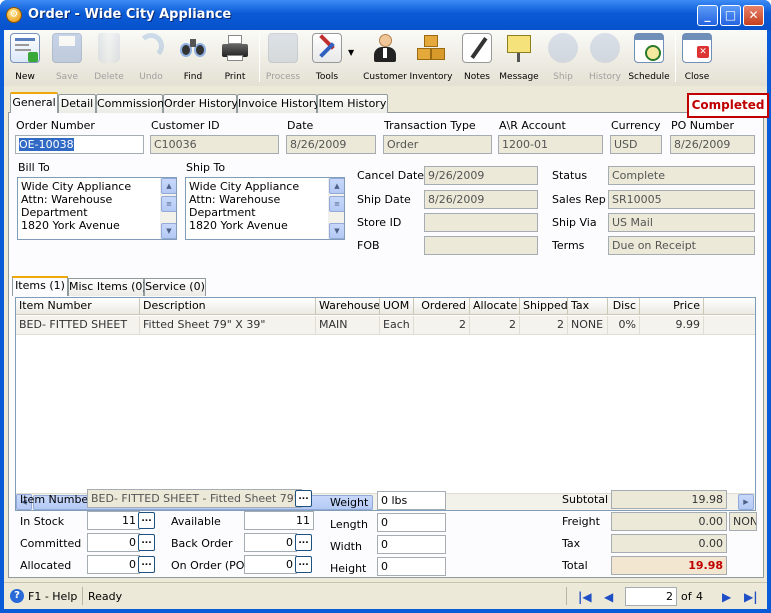 This screenshot has width=771, height=613. What do you see at coordinates (681, 222) in the screenshot?
I see `ship-via-field: US Mail` at bounding box center [681, 222].